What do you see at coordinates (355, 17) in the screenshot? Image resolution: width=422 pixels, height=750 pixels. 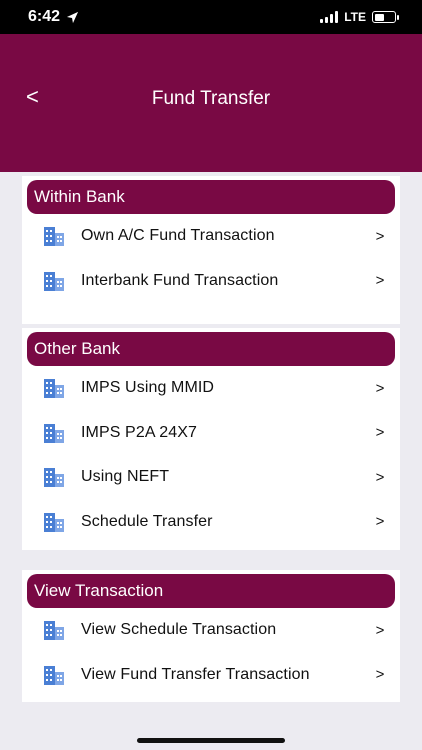 I see `network-label: LTE` at bounding box center [355, 17].